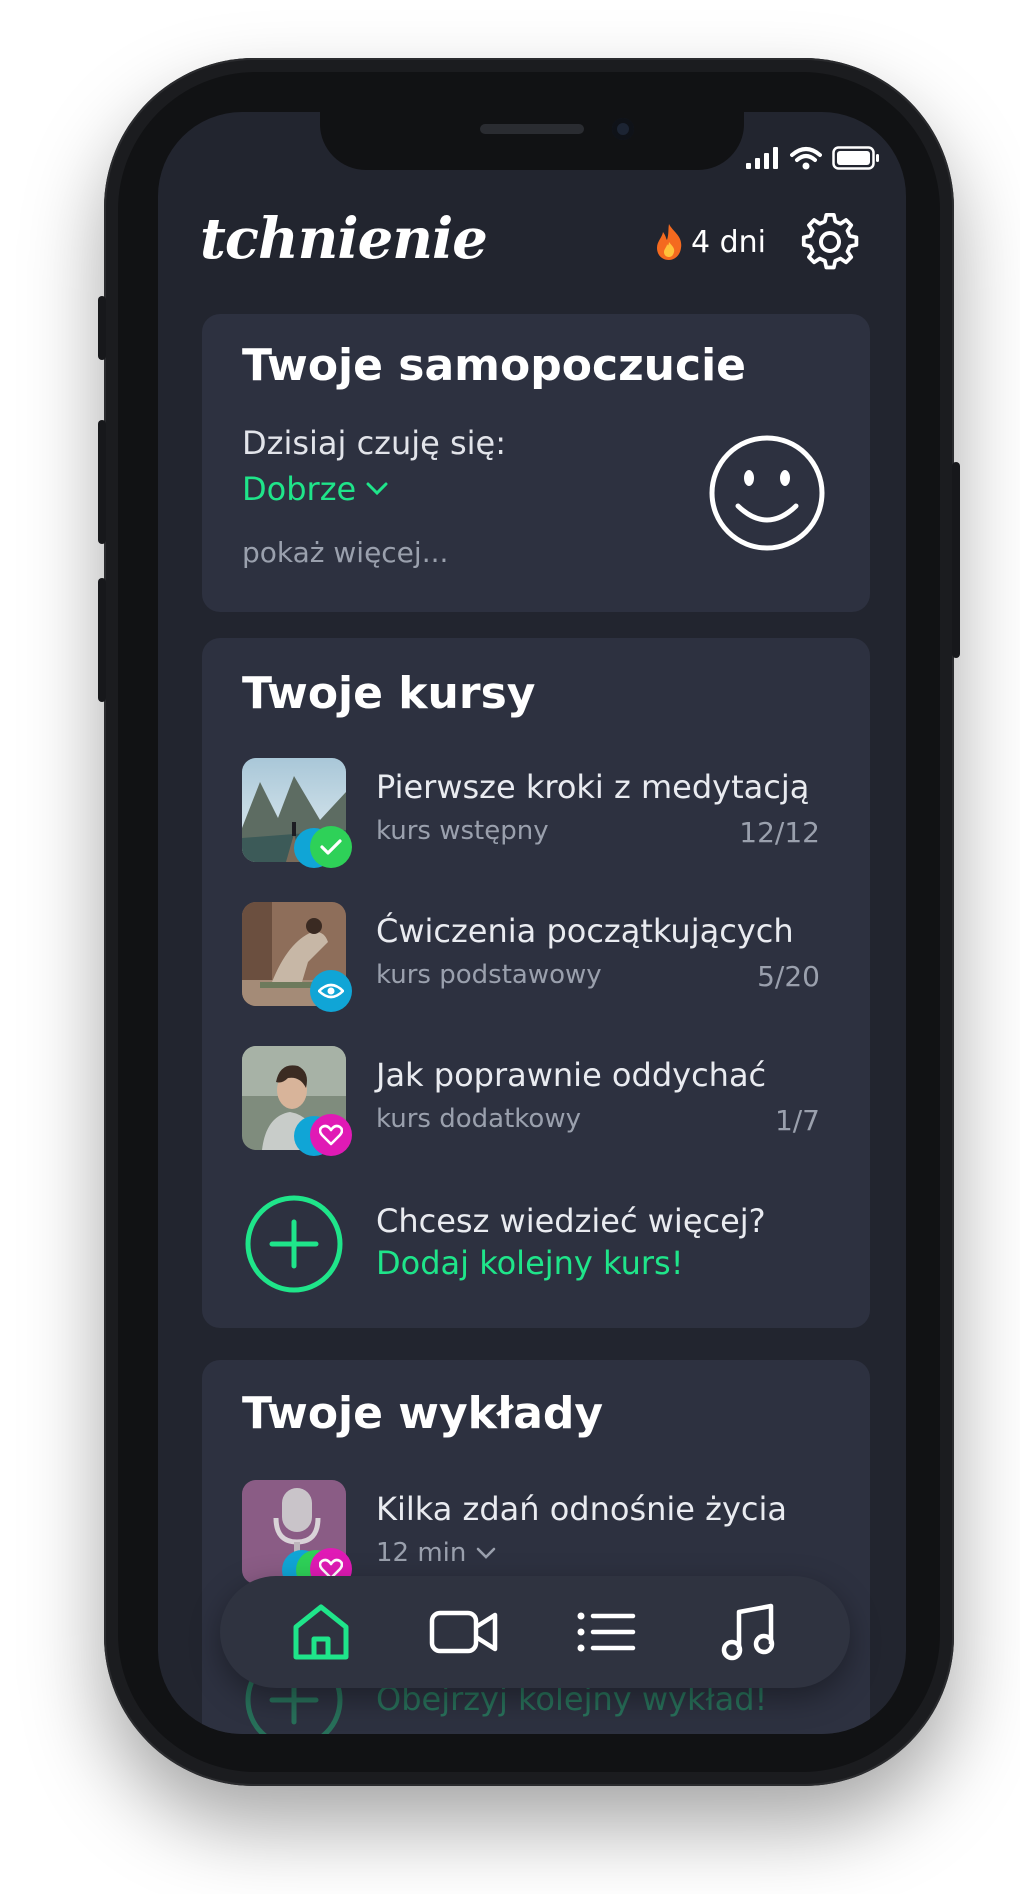 The height and width of the screenshot is (1894, 1020). I want to click on mood-selector: Dobrze, so click(315, 489).